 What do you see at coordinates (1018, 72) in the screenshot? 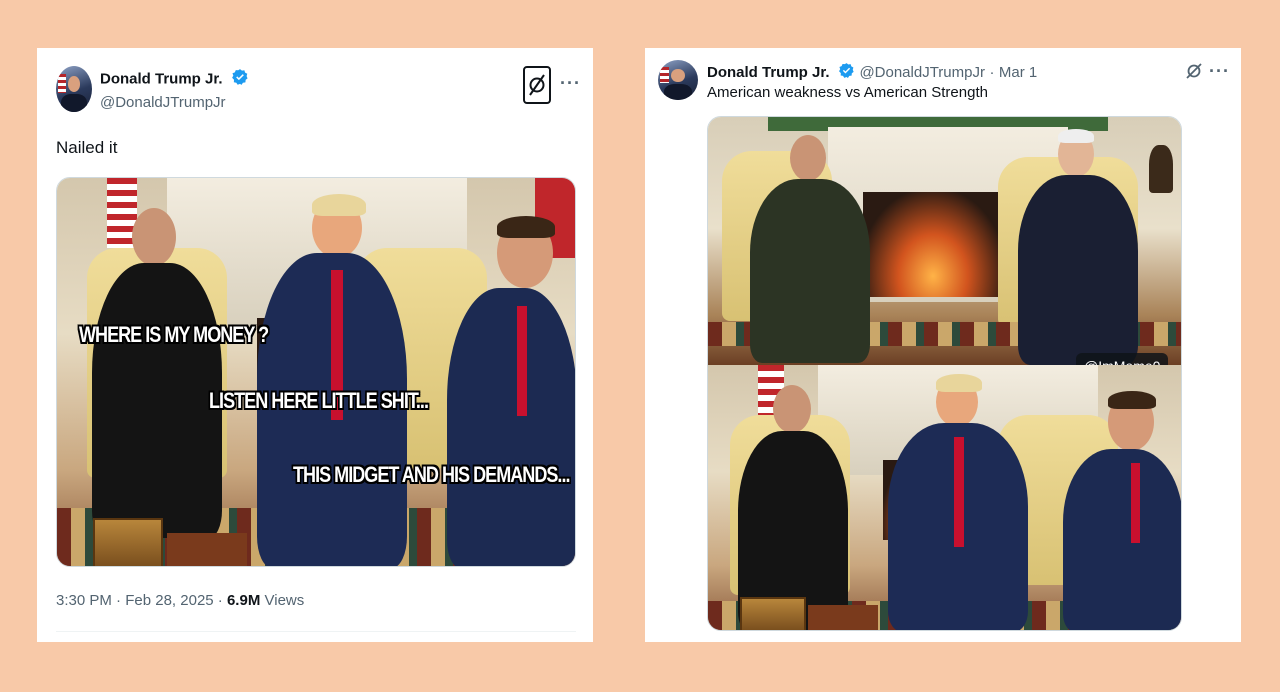
I see `tweet-date: Mar 1` at bounding box center [1018, 72].